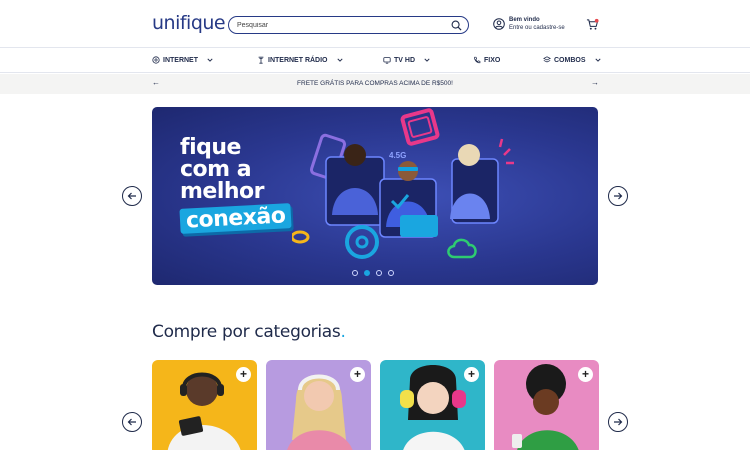 Image resolution: width=750 pixels, height=450 pixels. I want to click on section-title-categories: Compre por categorias., so click(249, 332).